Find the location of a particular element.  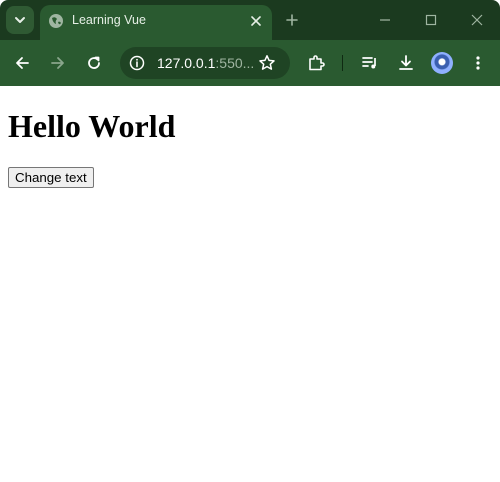

extensions-button is located at coordinates (316, 63).